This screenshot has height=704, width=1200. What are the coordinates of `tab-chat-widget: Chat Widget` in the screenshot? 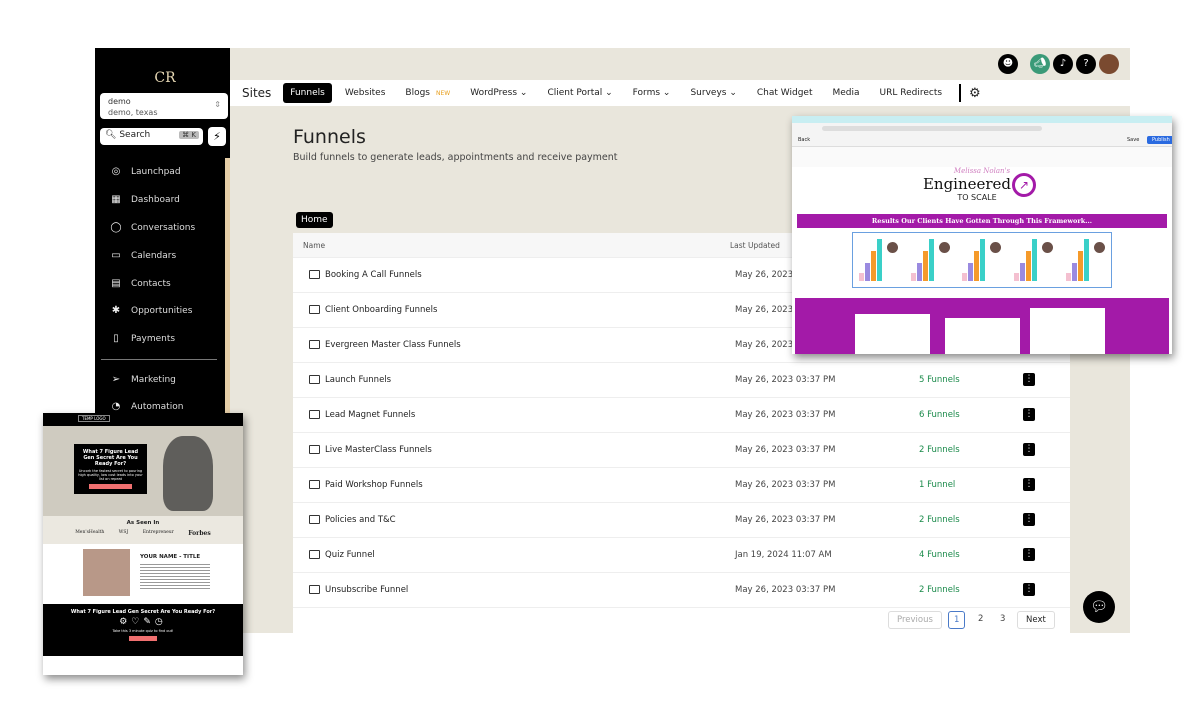 It's located at (785, 93).